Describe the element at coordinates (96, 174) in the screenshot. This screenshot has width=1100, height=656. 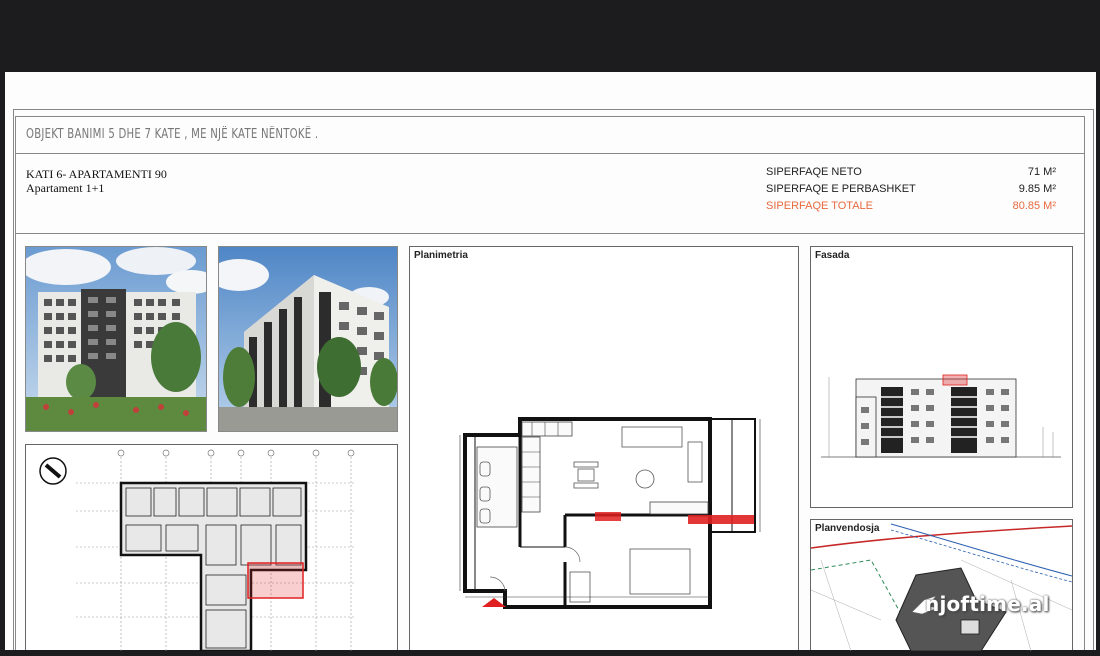
I see `apartment-title: KATI 6- APARTAMENTI 90` at that location.